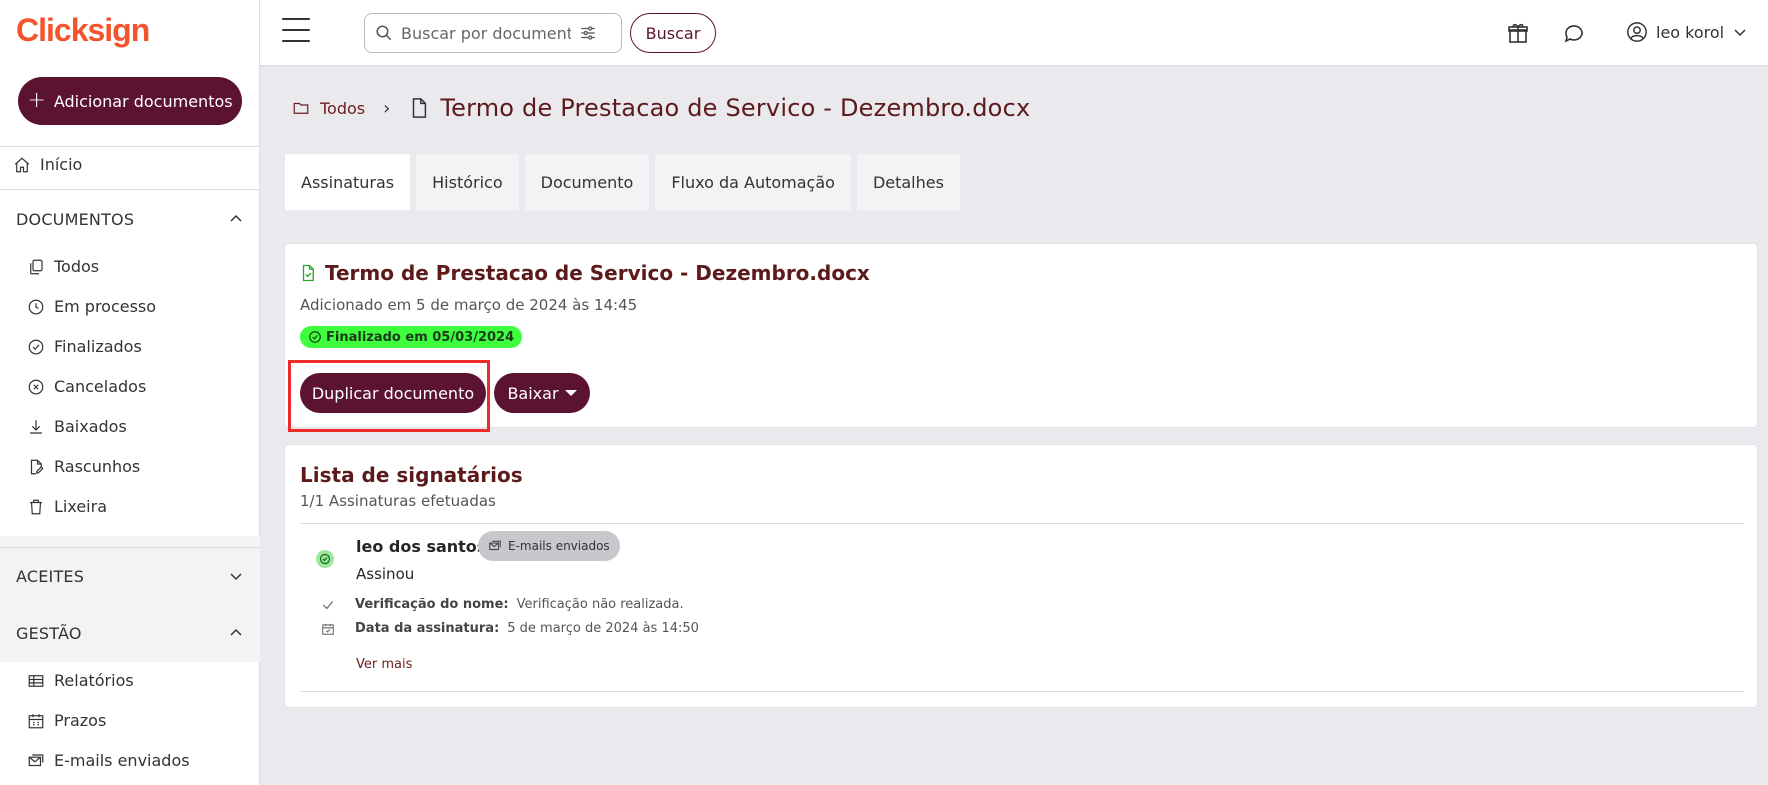 The width and height of the screenshot is (1768, 785). Describe the element at coordinates (301, 108) in the screenshot. I see `folder-icon` at that location.